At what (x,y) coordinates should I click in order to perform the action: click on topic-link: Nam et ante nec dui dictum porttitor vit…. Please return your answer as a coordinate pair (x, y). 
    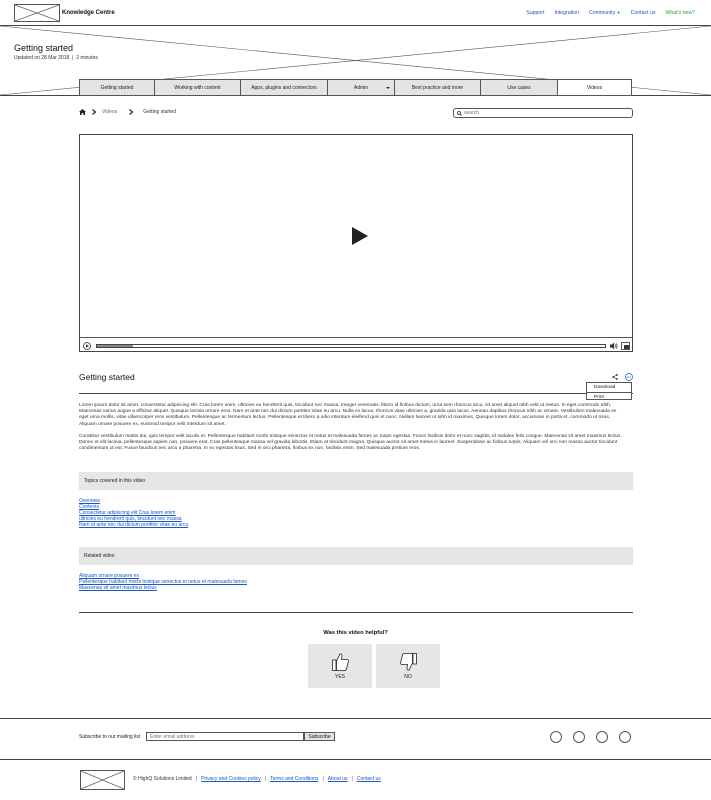
    Looking at the image, I should click on (133, 525).